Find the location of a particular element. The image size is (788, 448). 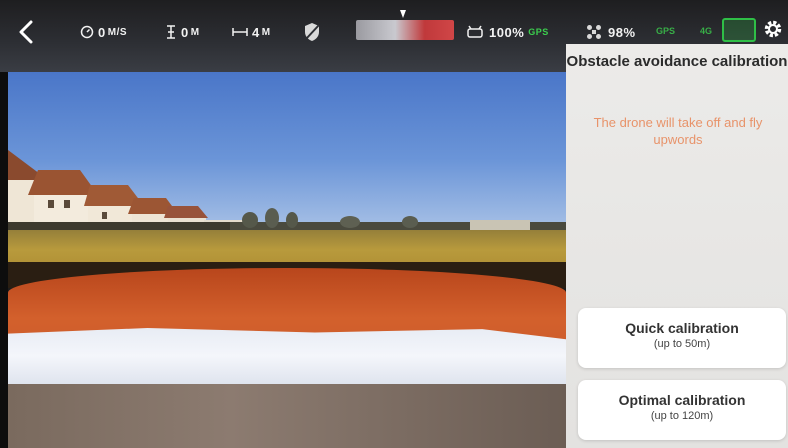

gps-label: GPS is located at coordinates (538, 32).